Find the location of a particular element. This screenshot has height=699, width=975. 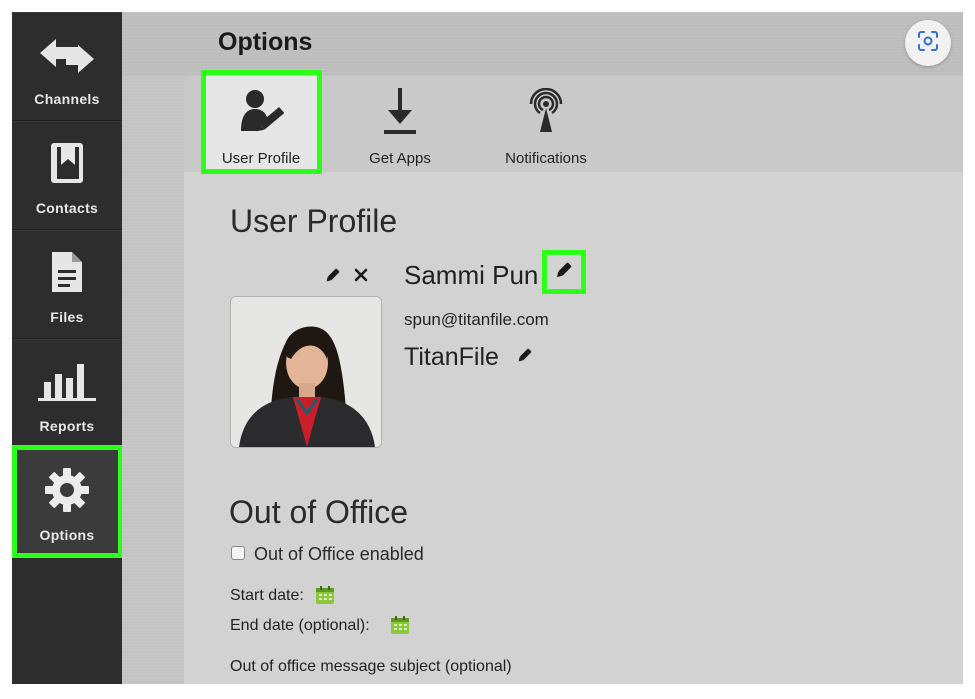

start-date-calendar-button is located at coordinates (325, 597).